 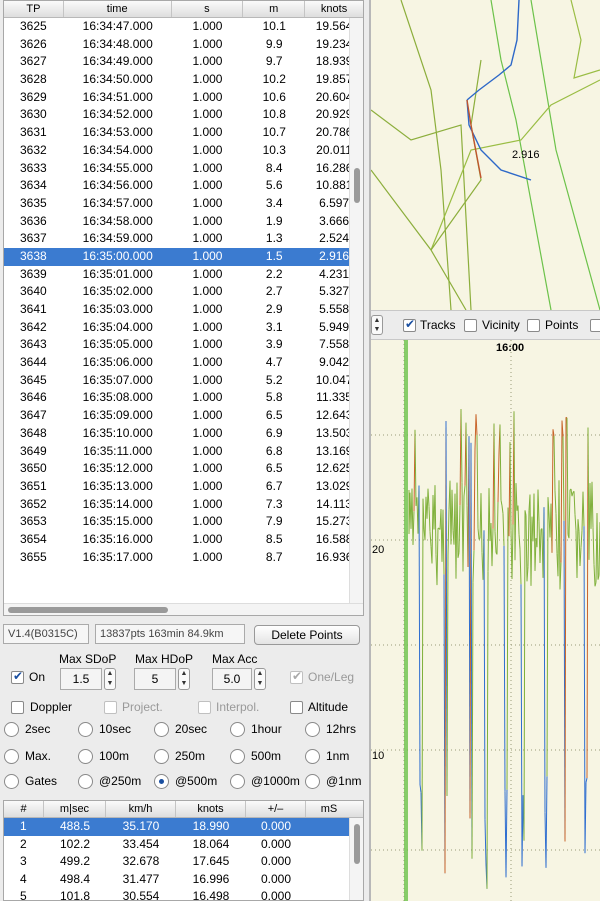 What do you see at coordinates (329, 809) in the screenshot?
I see `lap-col-header-ms: mS` at bounding box center [329, 809].